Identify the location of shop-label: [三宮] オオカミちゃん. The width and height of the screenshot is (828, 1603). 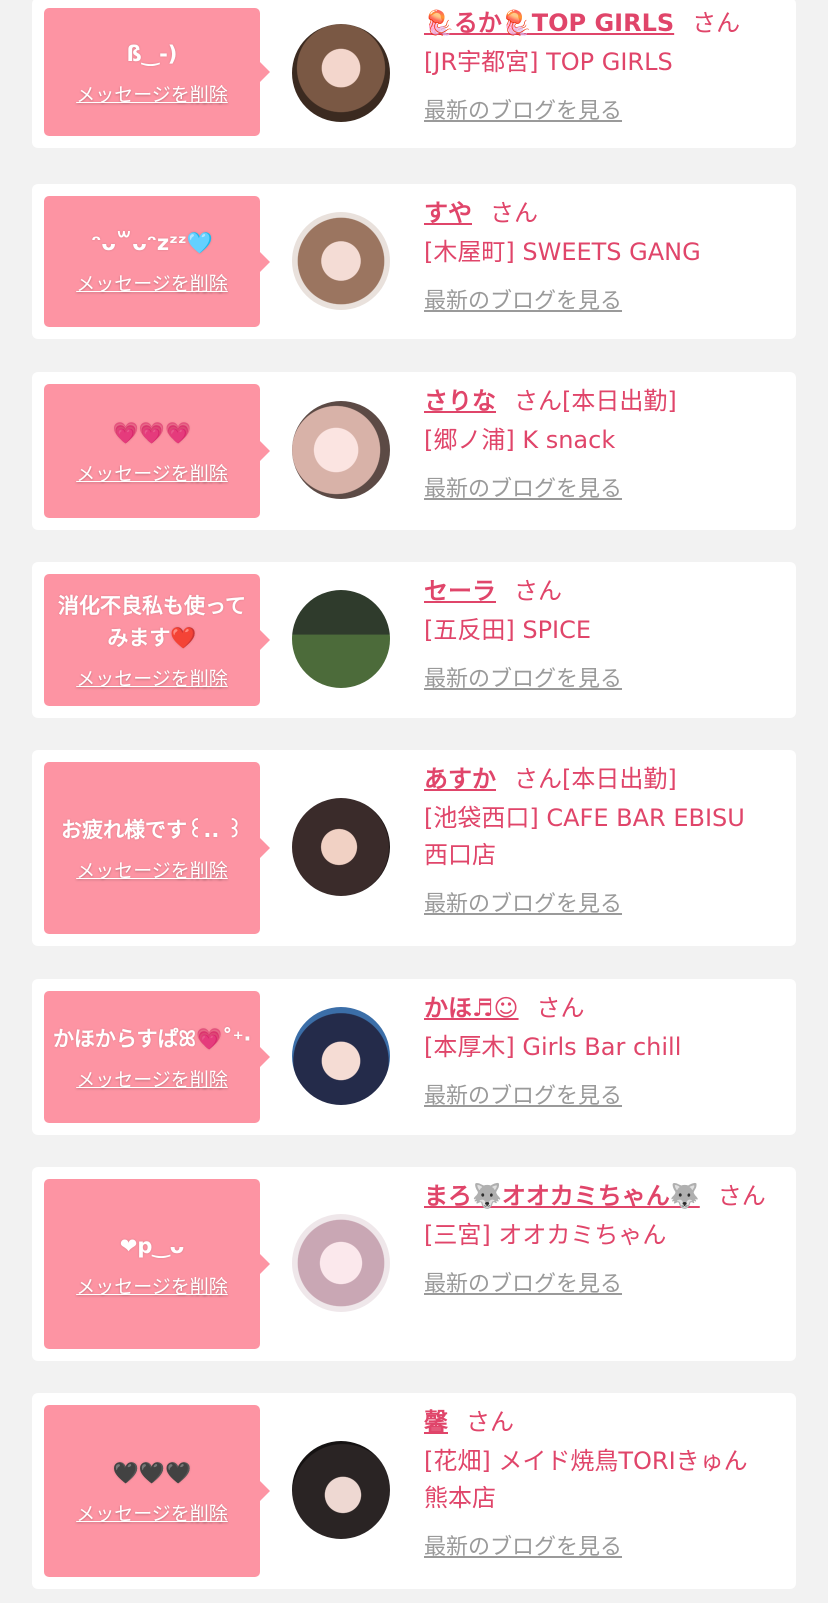
(545, 1235).